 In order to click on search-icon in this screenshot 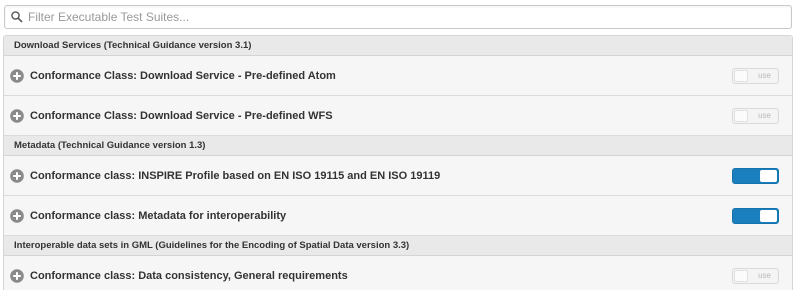, I will do `click(17, 17)`.